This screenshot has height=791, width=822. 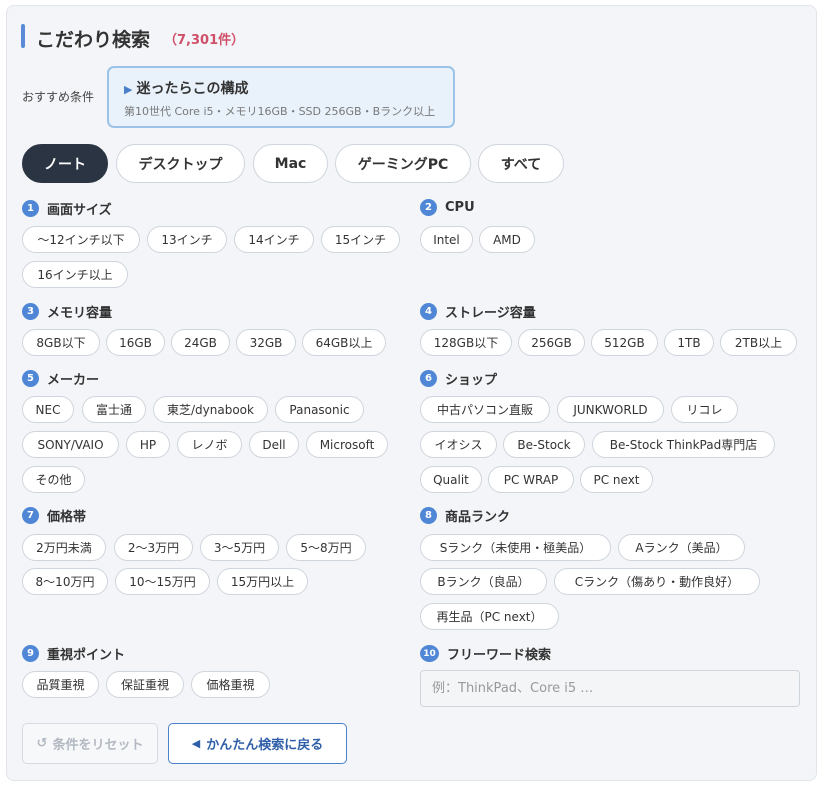 What do you see at coordinates (30, 311) in the screenshot?
I see `section-number-badge: 3` at bounding box center [30, 311].